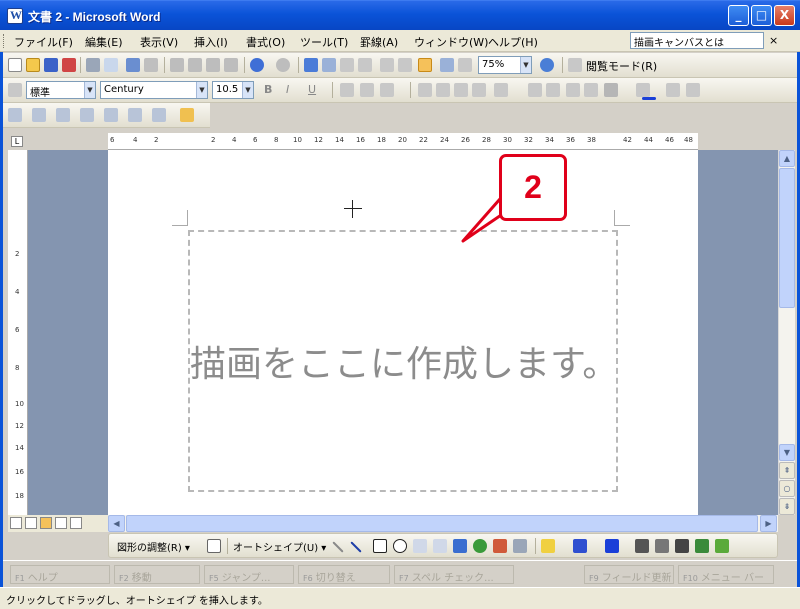  I want to click on 3d-style-icon, so click(722, 546).